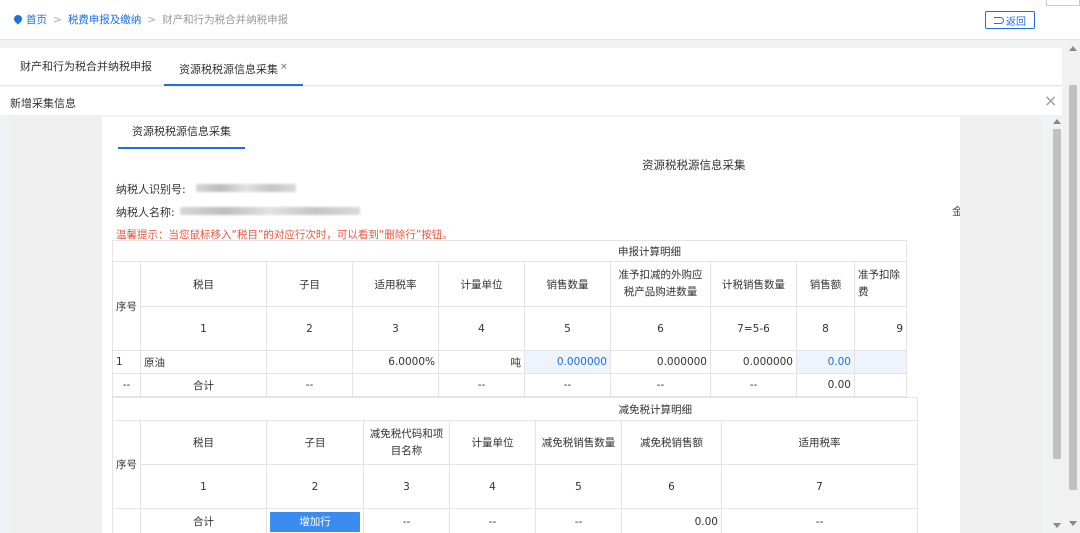  Describe the element at coordinates (509, 251) in the screenshot. I see `section-title: 申报计算明细` at that location.